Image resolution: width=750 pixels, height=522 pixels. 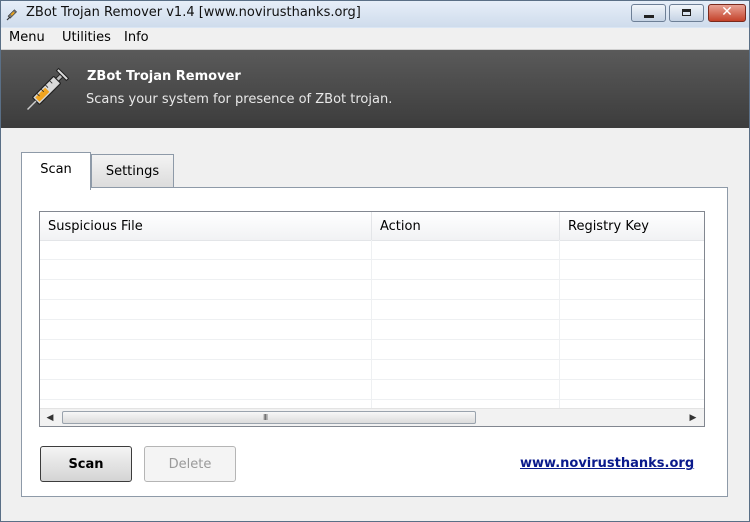 I want to click on column-header-suspicious-file: Suspicious File, so click(x=206, y=226).